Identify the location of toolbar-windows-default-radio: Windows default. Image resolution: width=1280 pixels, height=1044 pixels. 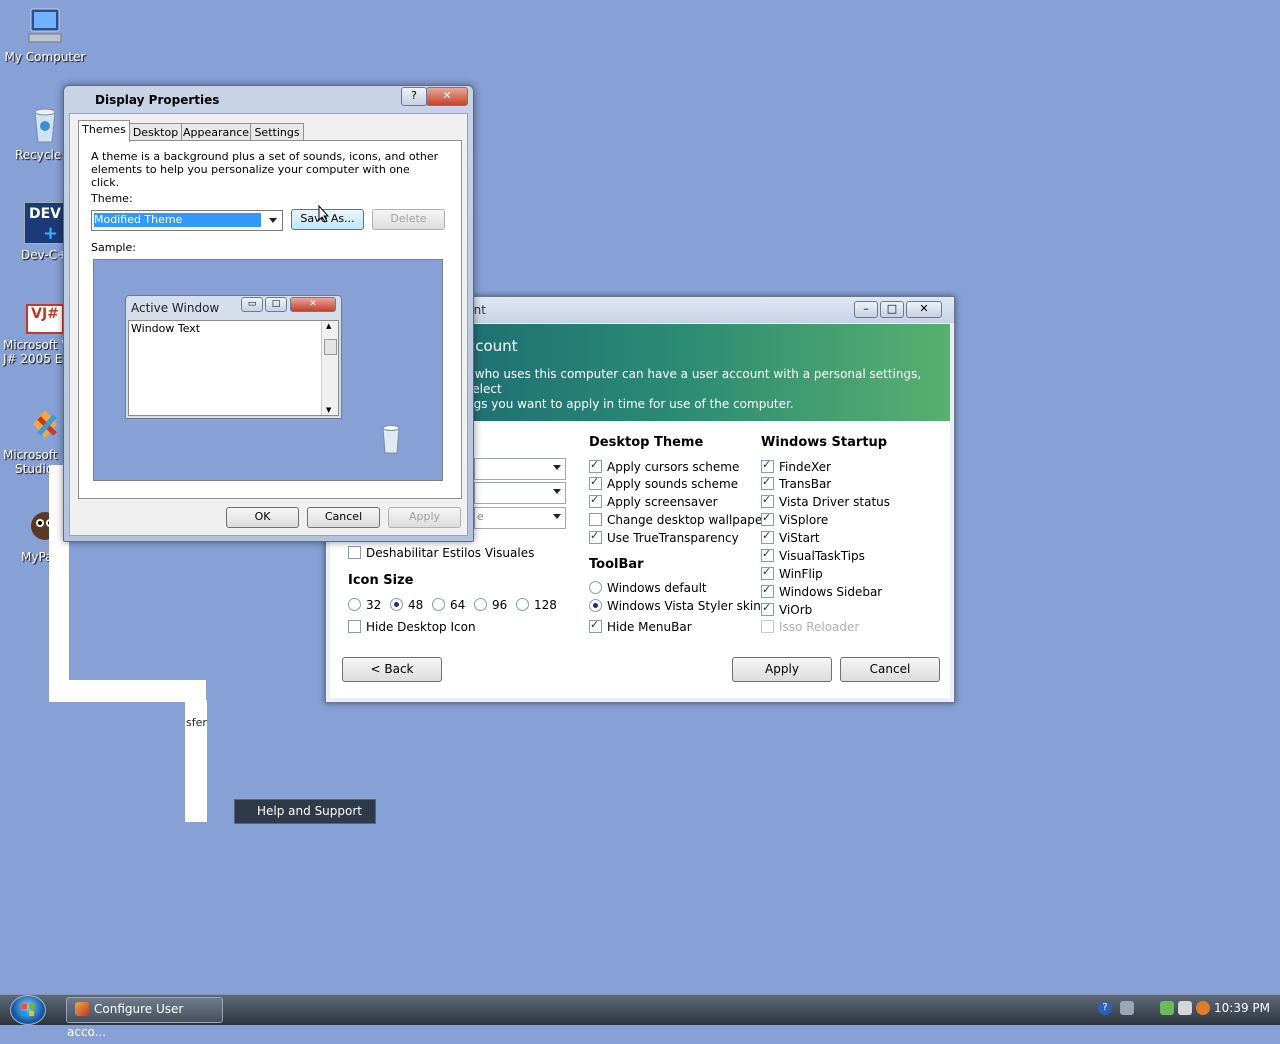
(648, 588).